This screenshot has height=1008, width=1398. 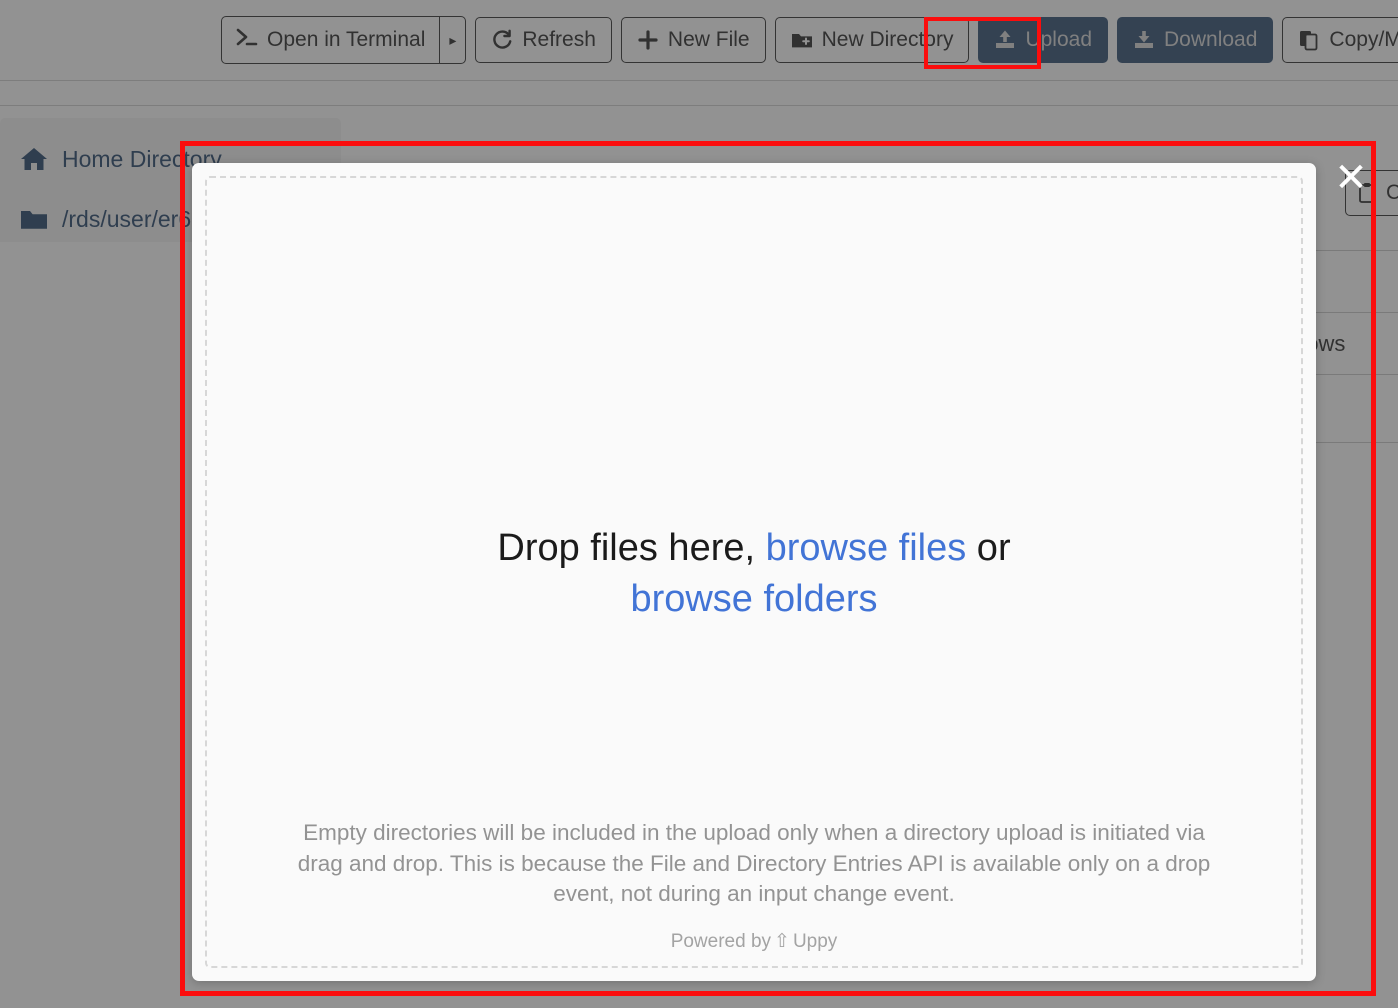 I want to click on upload-button-highlight, so click(x=982, y=43).